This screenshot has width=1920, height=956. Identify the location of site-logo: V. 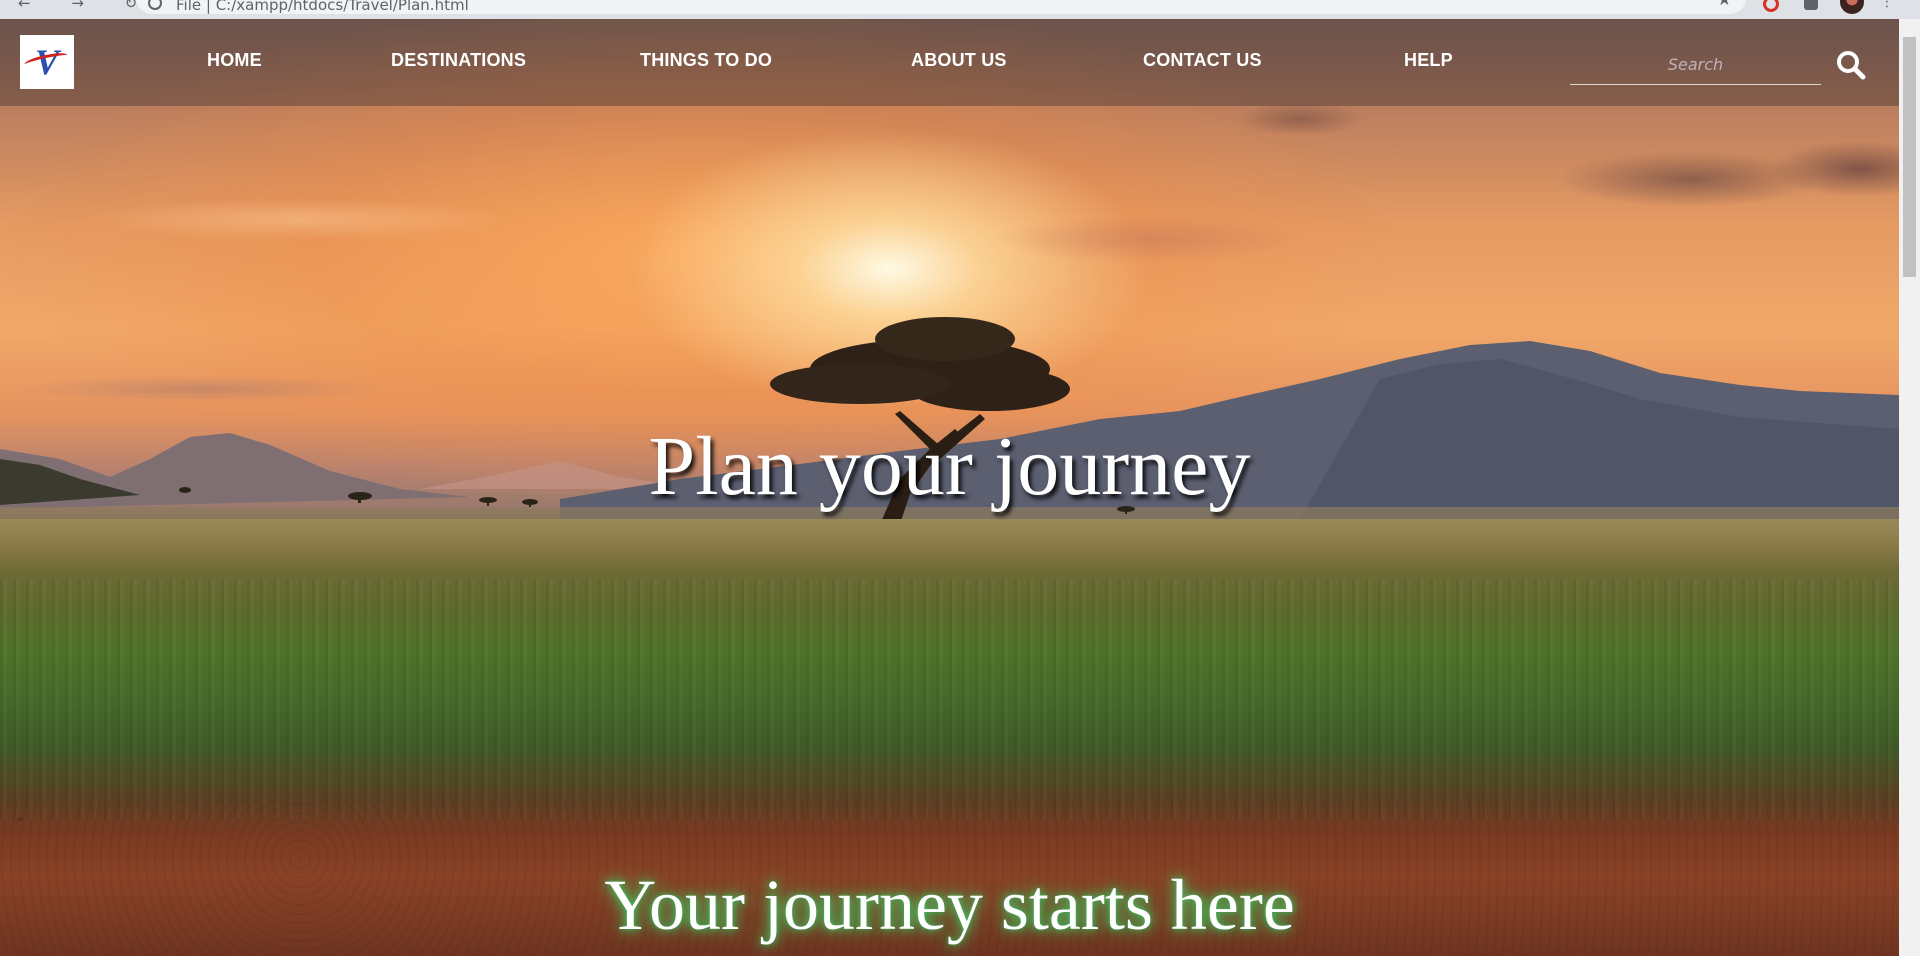
(47, 62).